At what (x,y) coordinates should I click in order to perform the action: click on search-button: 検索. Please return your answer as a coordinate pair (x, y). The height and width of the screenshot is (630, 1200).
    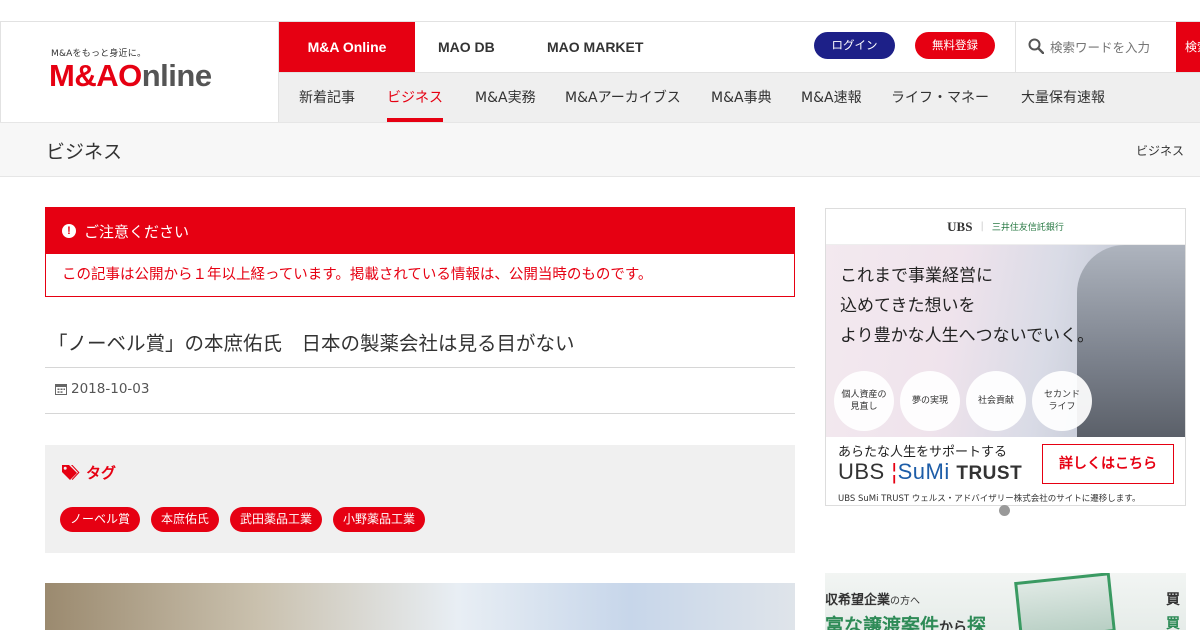
    Looking at the image, I should click on (1188, 47).